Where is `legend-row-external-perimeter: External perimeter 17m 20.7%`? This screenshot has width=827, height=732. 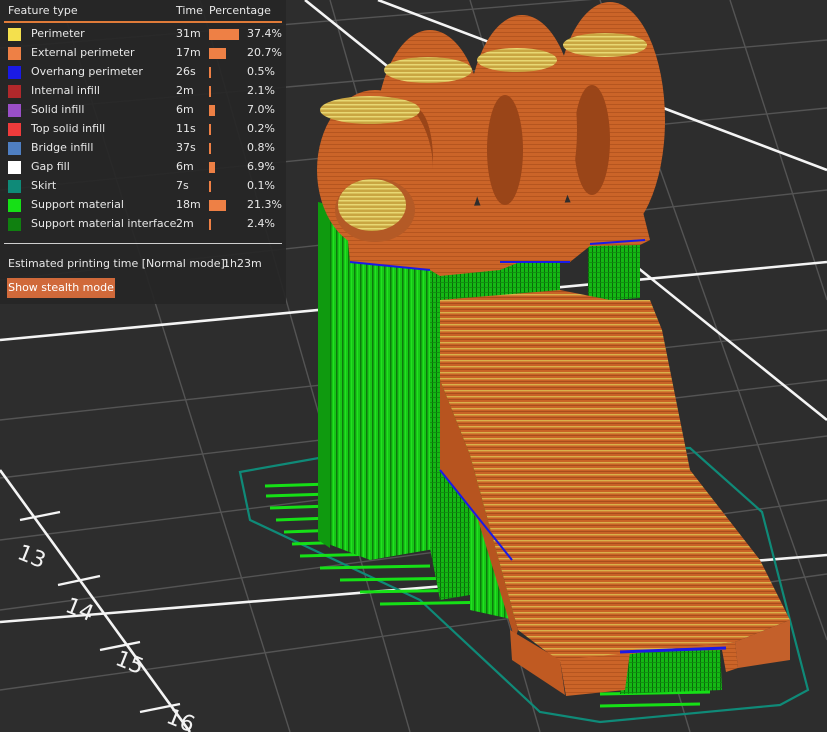 legend-row-external-perimeter: External perimeter 17m 20.7% is located at coordinates (145, 54).